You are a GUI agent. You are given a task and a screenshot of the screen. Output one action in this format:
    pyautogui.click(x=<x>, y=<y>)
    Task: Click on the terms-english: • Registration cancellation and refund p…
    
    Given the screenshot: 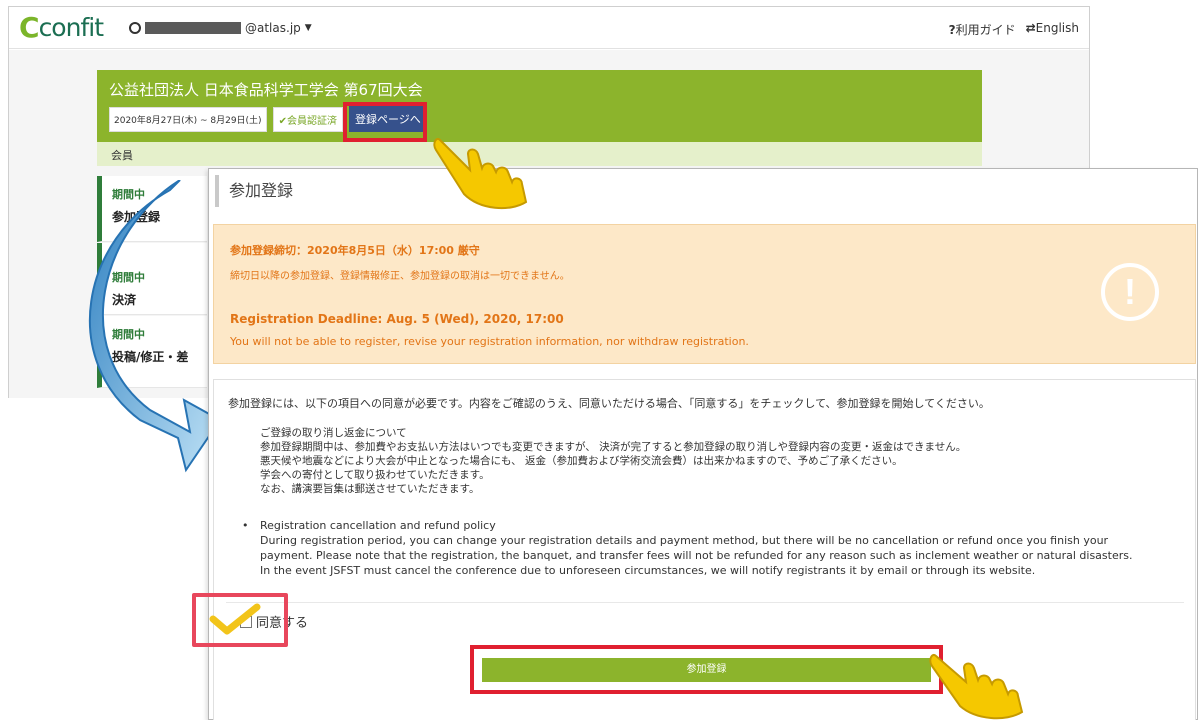 What is the action you would take?
    pyautogui.click(x=717, y=548)
    